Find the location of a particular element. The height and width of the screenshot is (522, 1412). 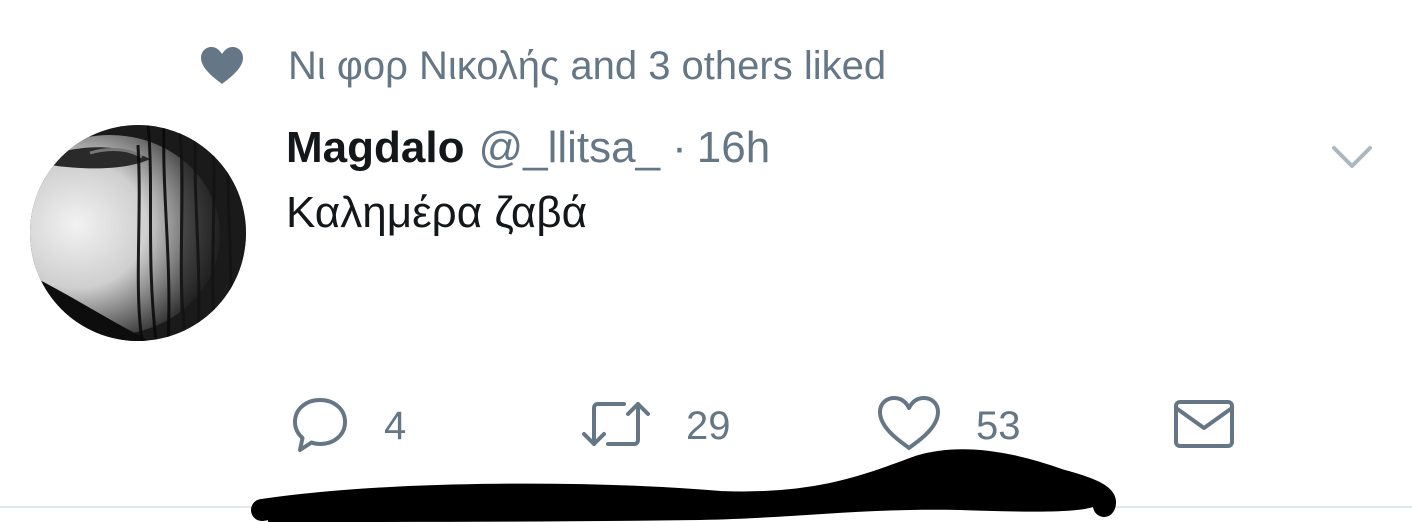

display-name: Magdalo is located at coordinates (375, 148).